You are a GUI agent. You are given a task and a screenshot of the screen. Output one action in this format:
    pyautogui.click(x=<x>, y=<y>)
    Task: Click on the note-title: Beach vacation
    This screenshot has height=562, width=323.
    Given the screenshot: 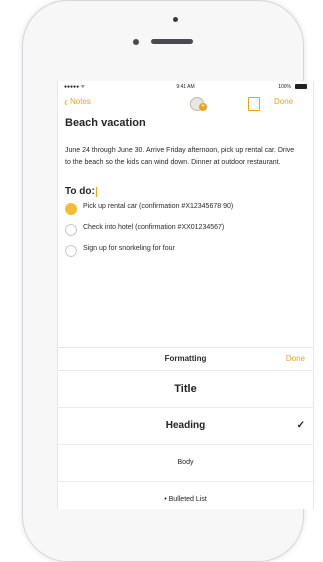 What is the action you would take?
    pyautogui.click(x=185, y=123)
    